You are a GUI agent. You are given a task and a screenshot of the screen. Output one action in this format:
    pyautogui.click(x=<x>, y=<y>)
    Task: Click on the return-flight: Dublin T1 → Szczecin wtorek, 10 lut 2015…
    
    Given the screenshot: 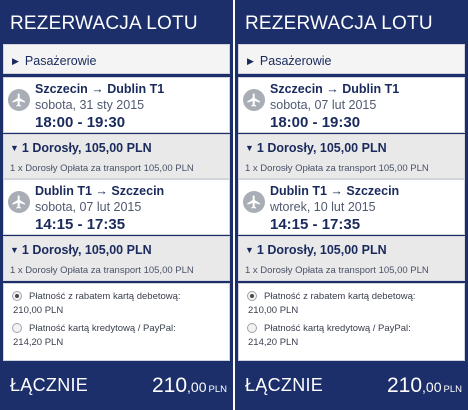 What is the action you would take?
    pyautogui.click(x=351, y=207)
    